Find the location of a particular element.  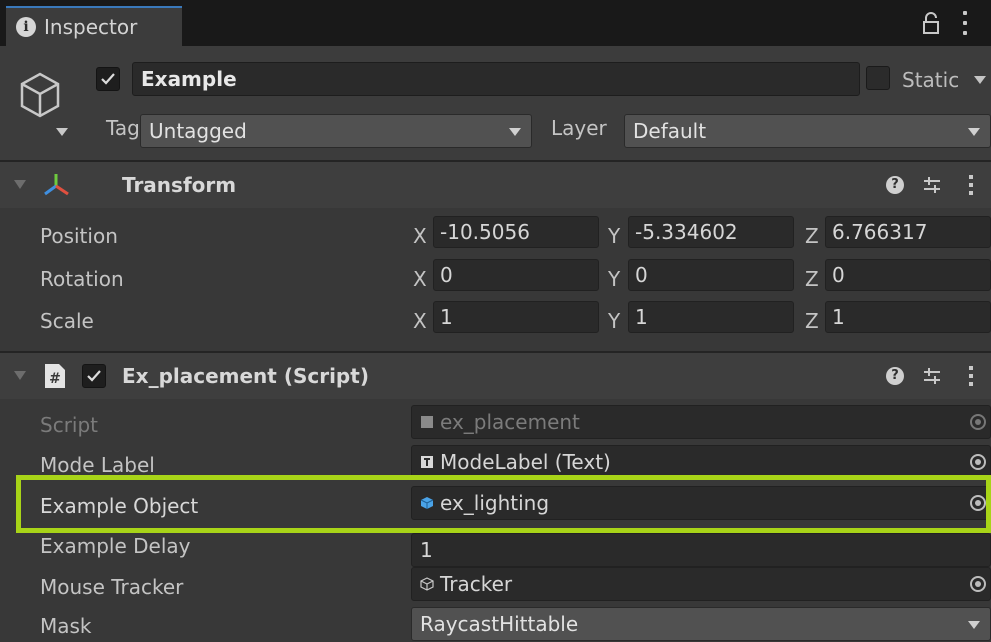

transform-icon is located at coordinates (56, 185).